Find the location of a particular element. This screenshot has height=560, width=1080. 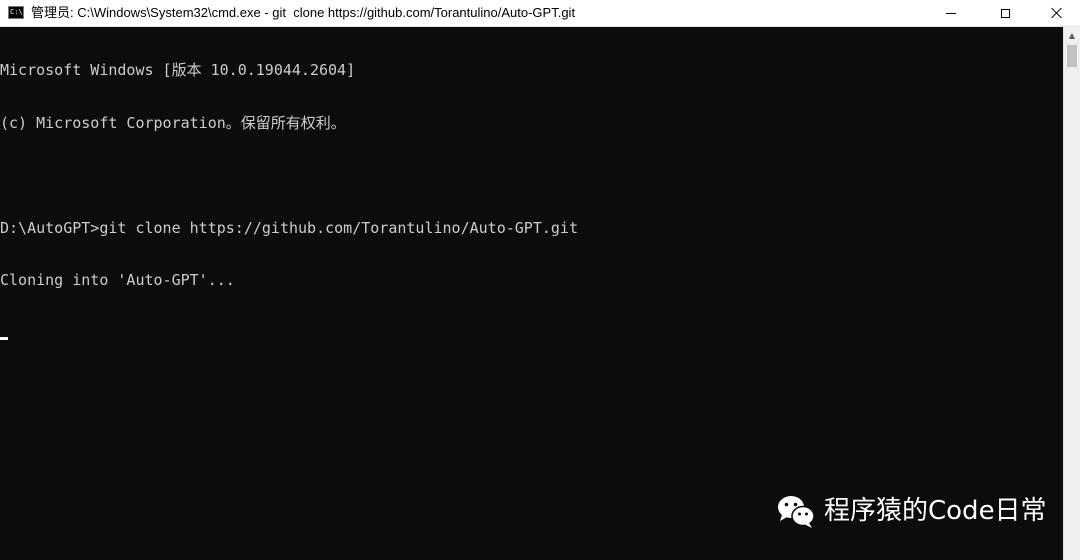

minimize-button is located at coordinates (951, 13).